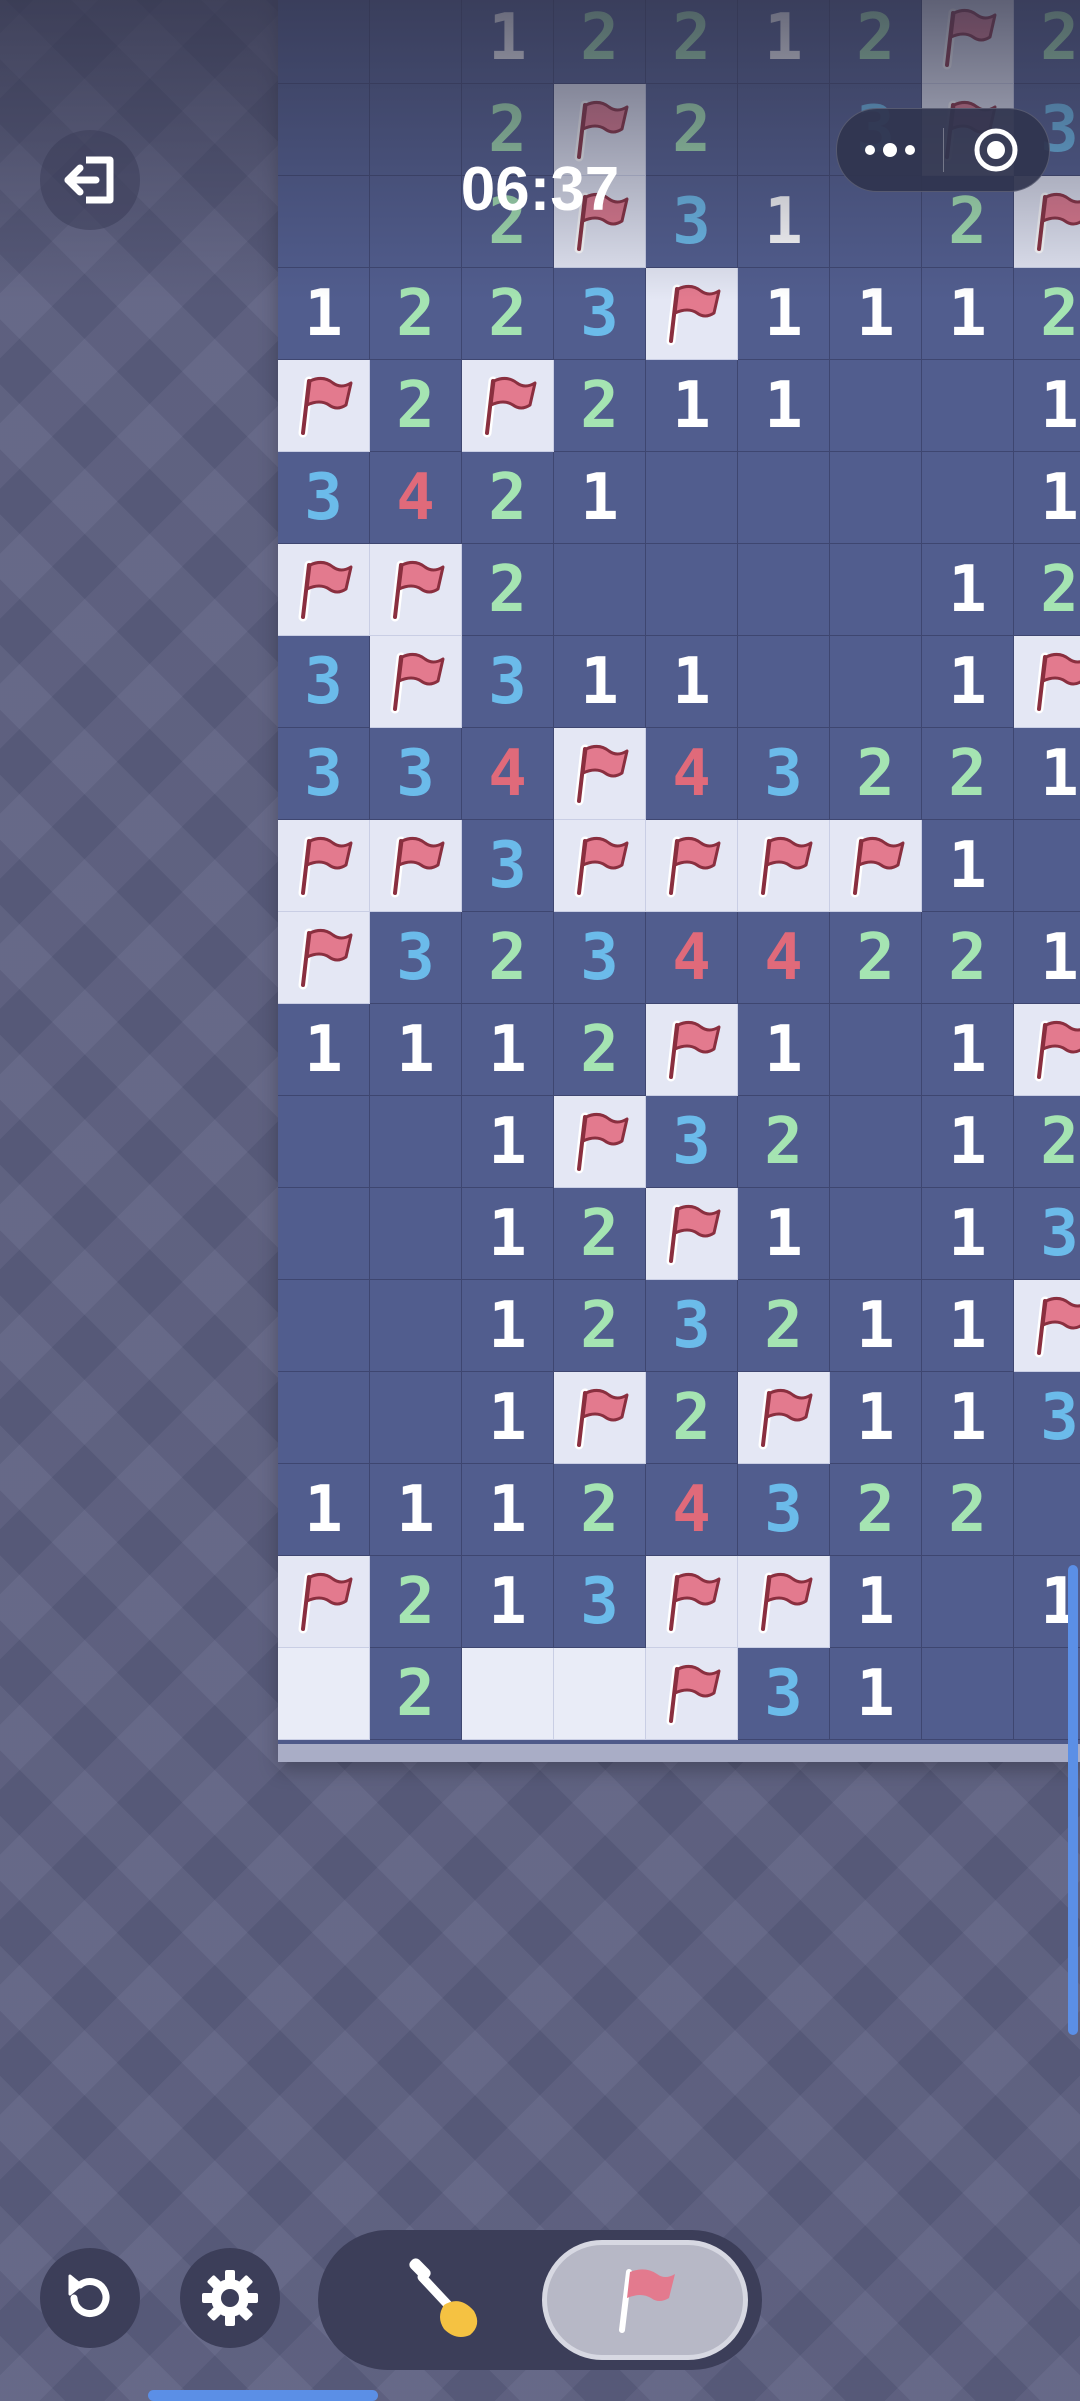 The width and height of the screenshot is (1080, 2401). What do you see at coordinates (890, 150) in the screenshot?
I see `more-button` at bounding box center [890, 150].